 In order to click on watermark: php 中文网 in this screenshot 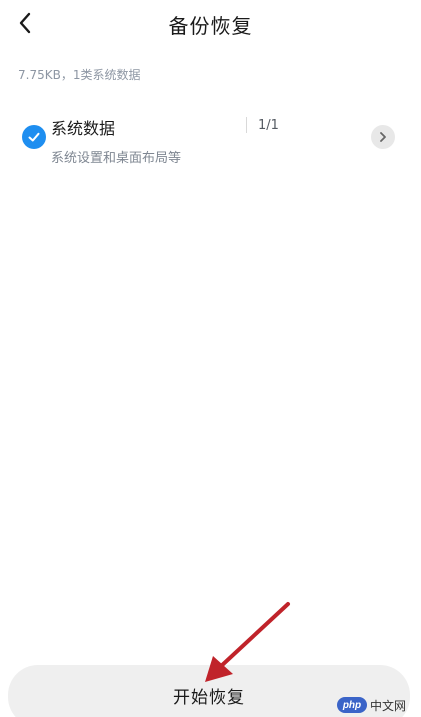, I will do `click(377, 705)`.